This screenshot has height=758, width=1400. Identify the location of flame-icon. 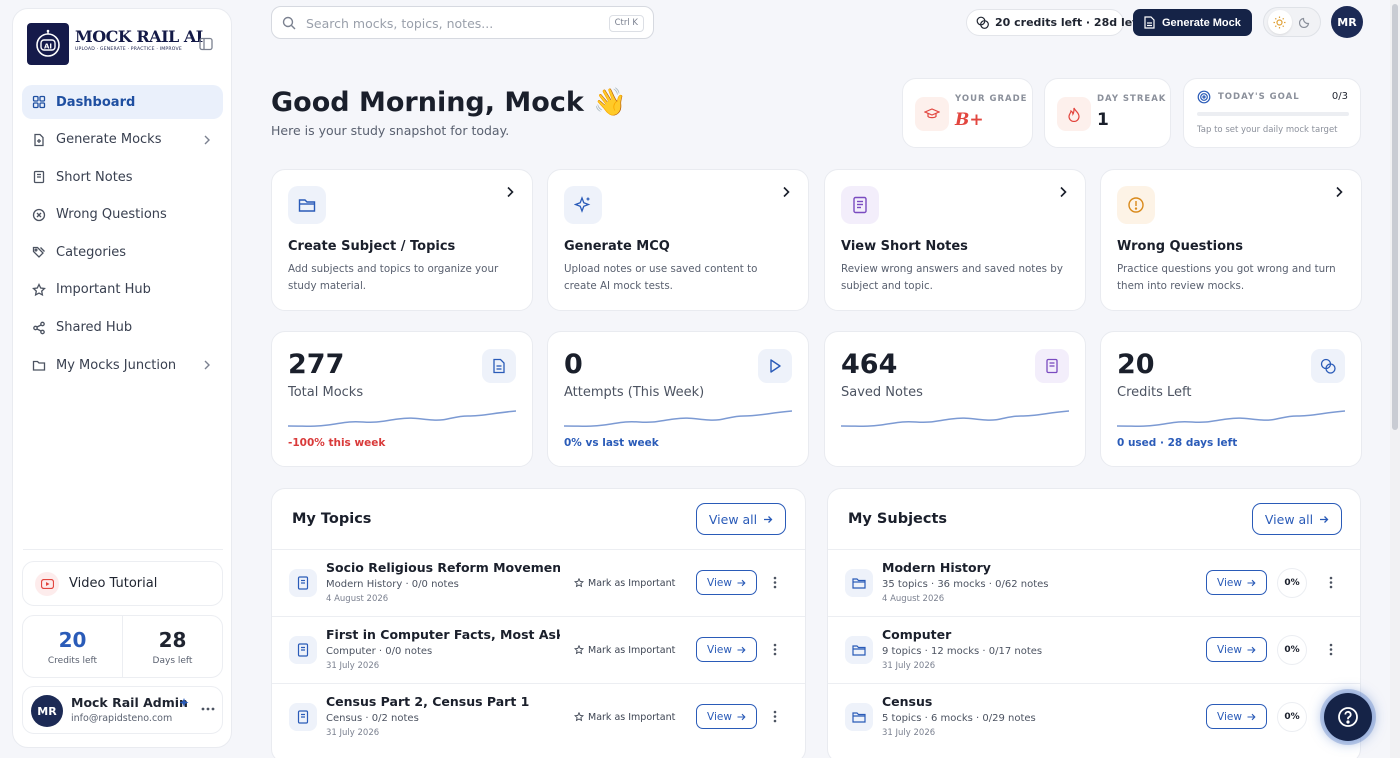
(1074, 114).